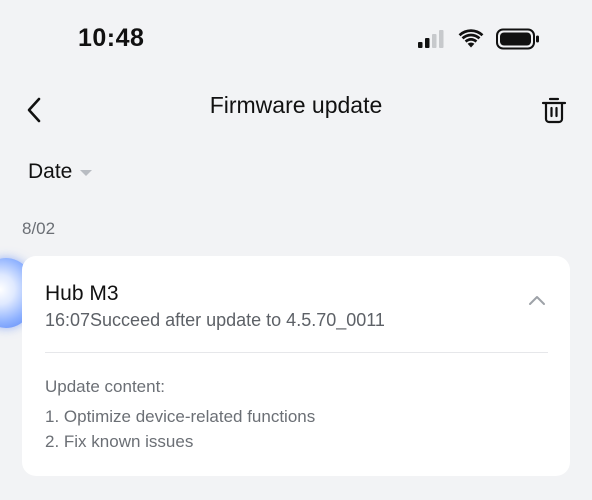 Image resolution: width=592 pixels, height=500 pixels. Describe the element at coordinates (537, 303) in the screenshot. I see `chevron-up-icon` at that location.